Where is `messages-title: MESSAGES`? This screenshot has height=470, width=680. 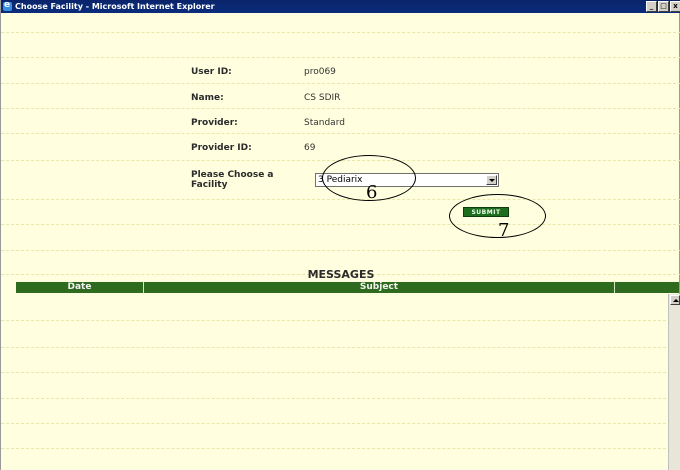
messages-title: MESSAGES is located at coordinates (341, 274).